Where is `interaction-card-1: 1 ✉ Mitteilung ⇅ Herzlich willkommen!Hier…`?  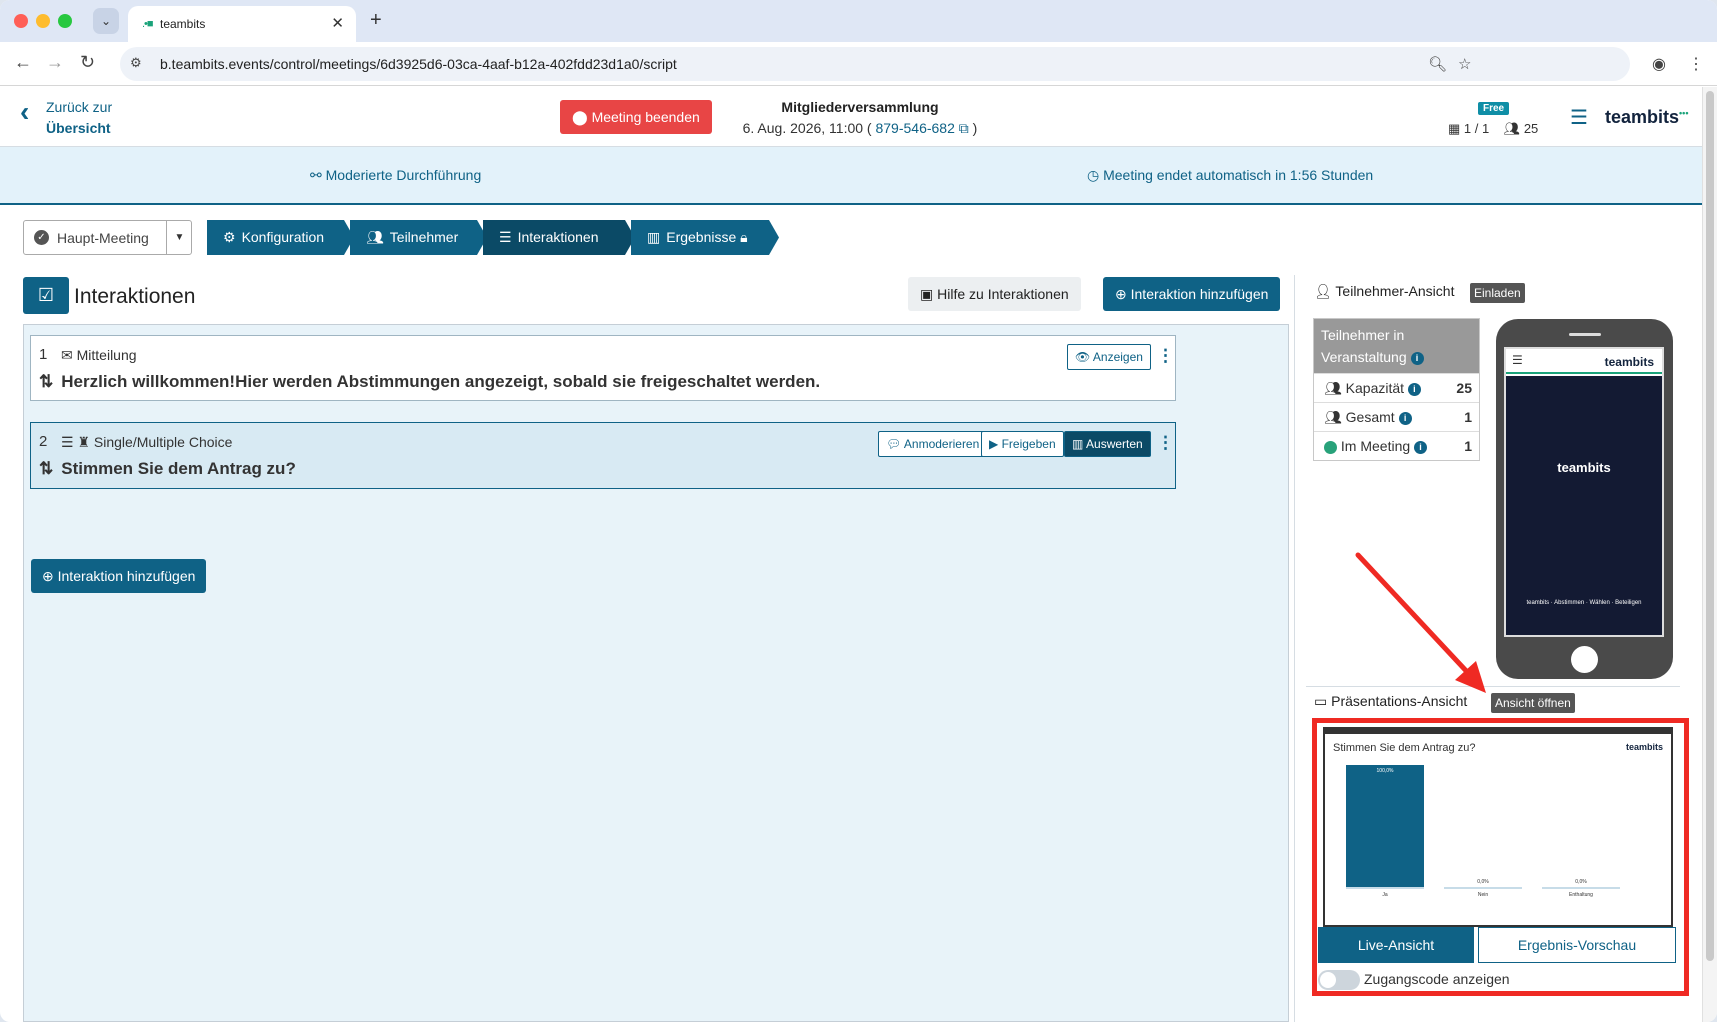
interaction-card-1: 1 ✉ Mitteilung ⇅ Herzlich willkommen!Hier… is located at coordinates (603, 368).